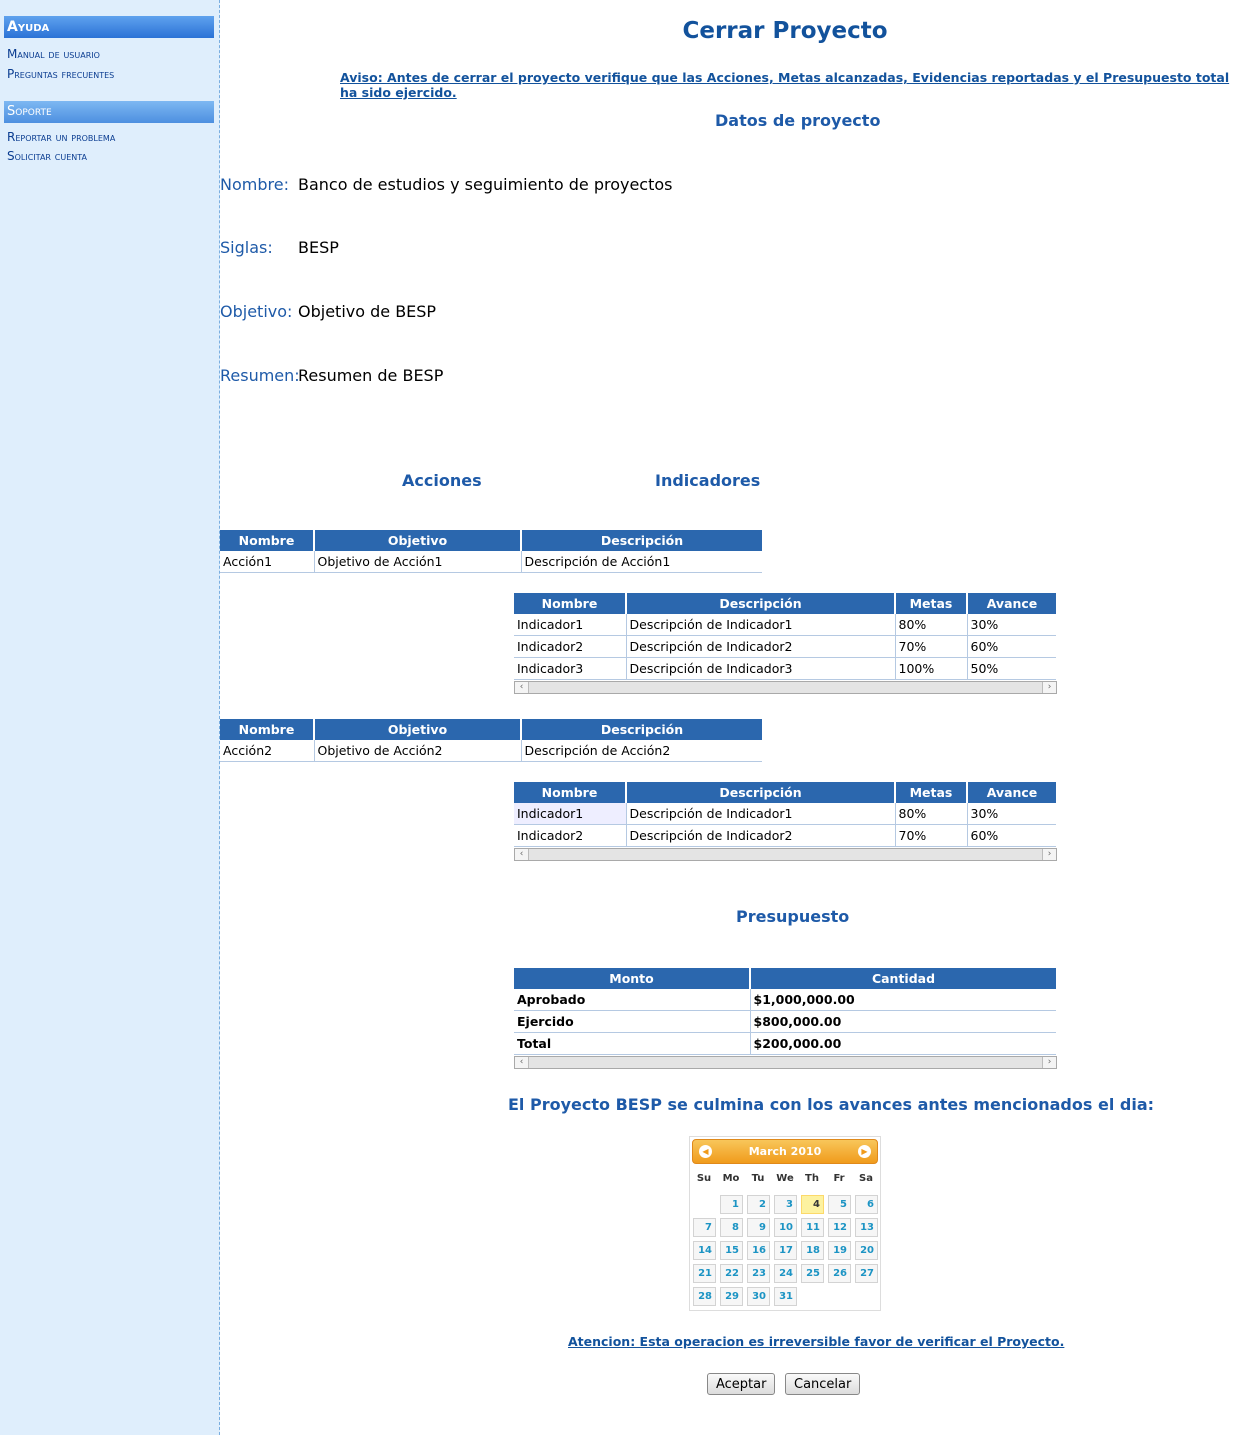 The height and width of the screenshot is (1435, 1244). What do you see at coordinates (785, 1227) in the screenshot?
I see `calendar-day: 10` at bounding box center [785, 1227].